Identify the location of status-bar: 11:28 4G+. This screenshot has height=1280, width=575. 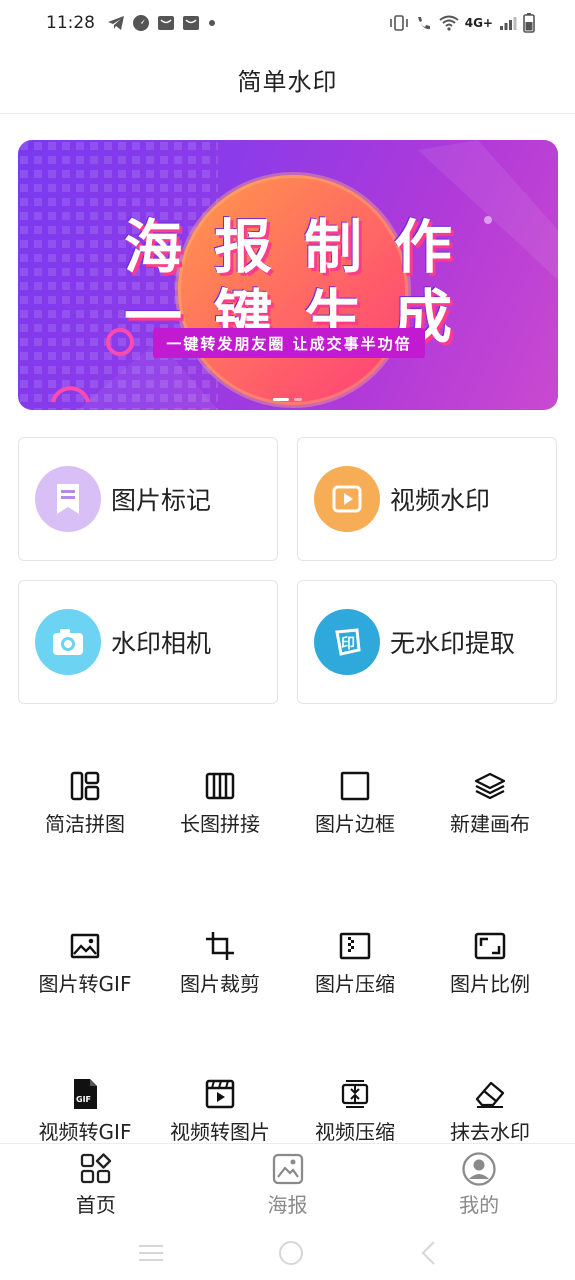
(287, 23).